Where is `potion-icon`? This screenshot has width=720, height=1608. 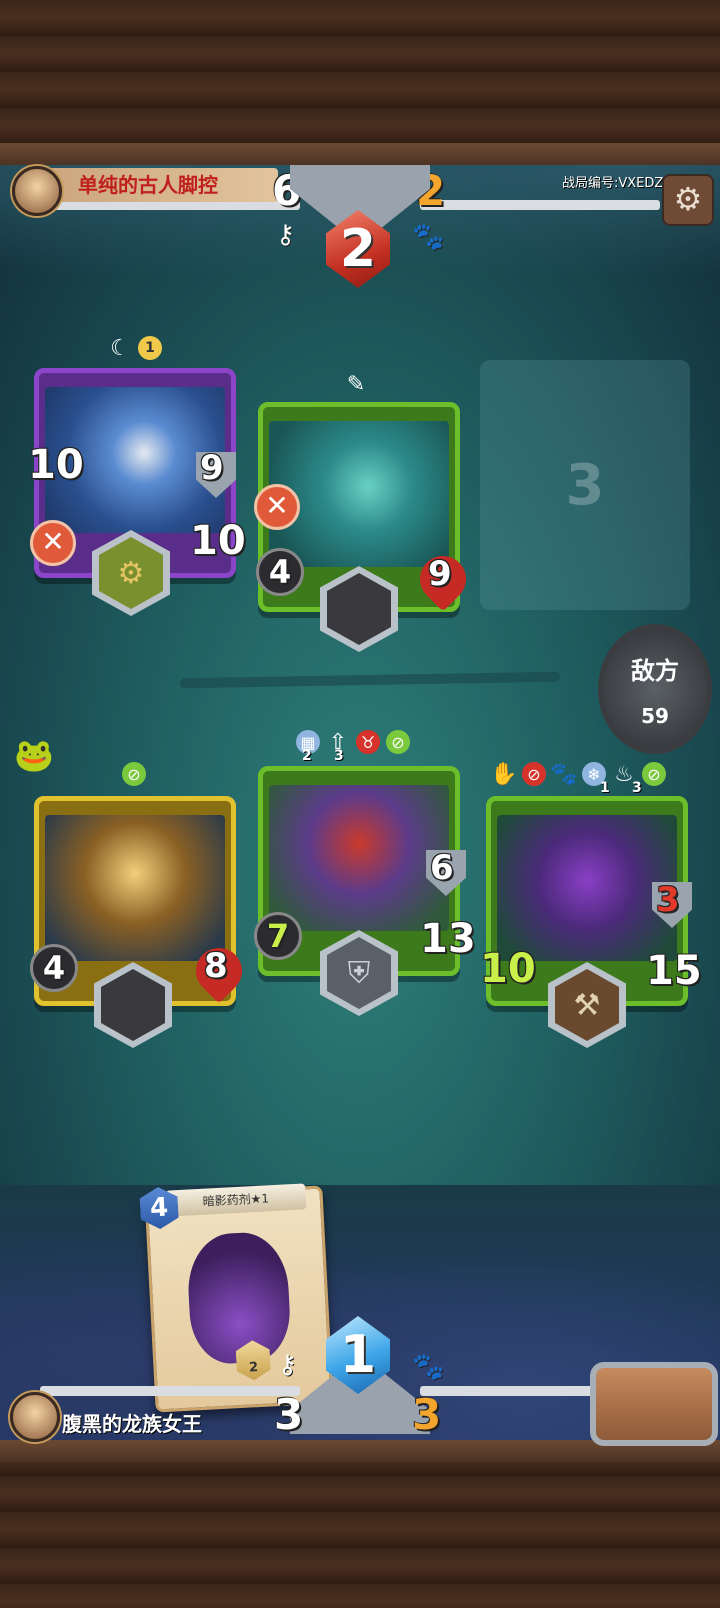 potion-icon is located at coordinates (239, 1298).